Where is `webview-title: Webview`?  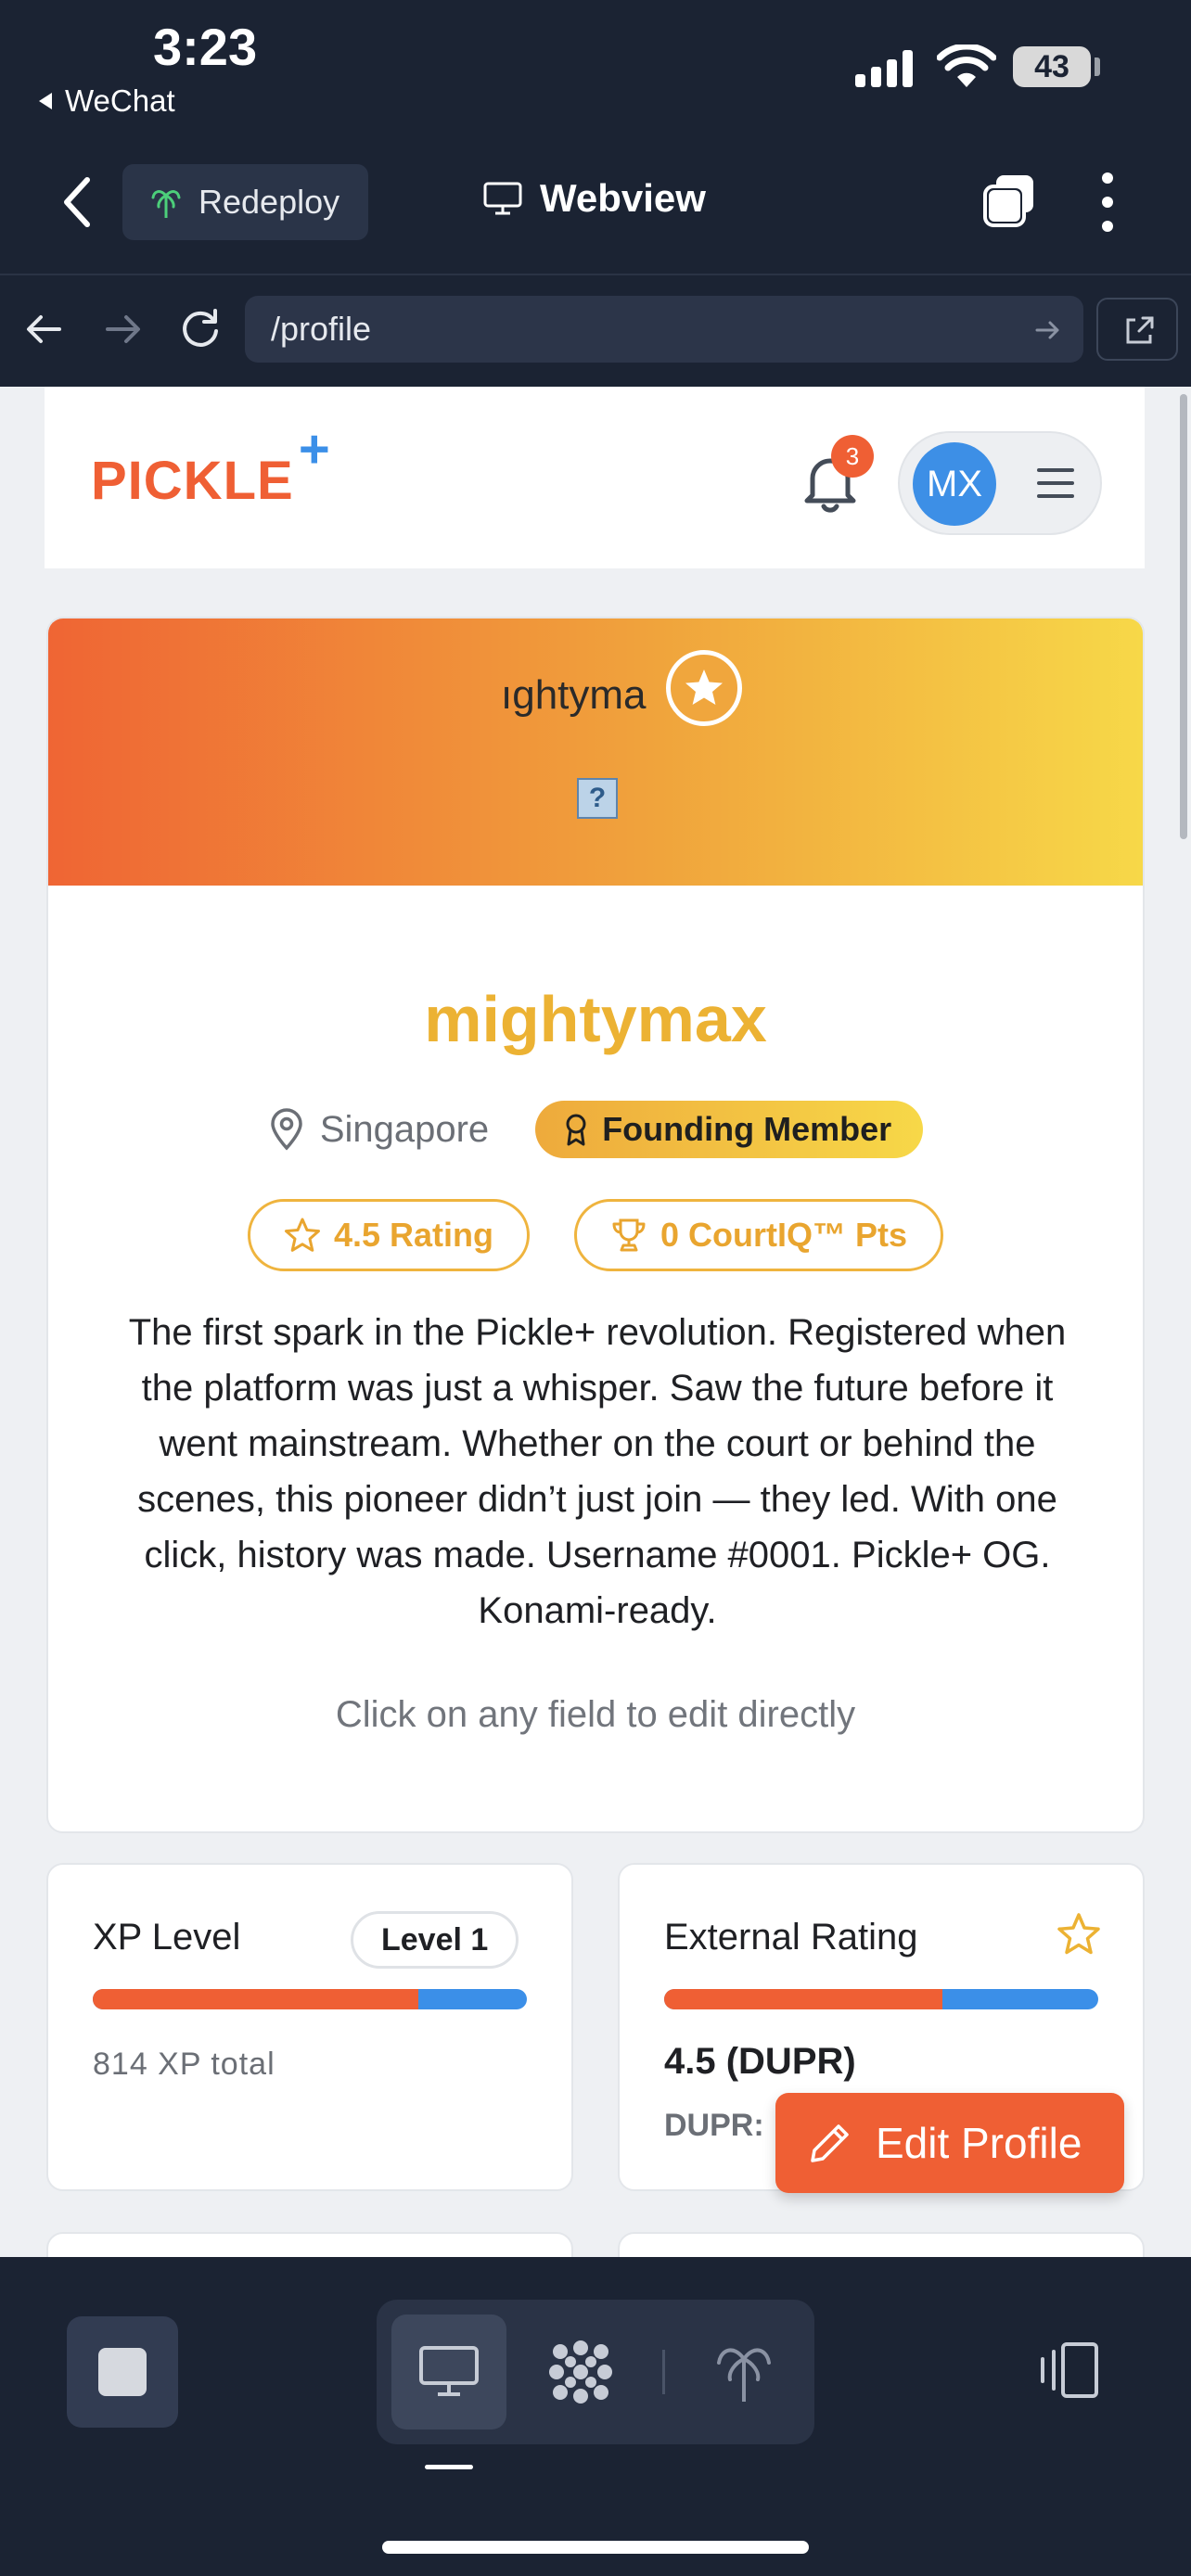 webview-title: Webview is located at coordinates (594, 198).